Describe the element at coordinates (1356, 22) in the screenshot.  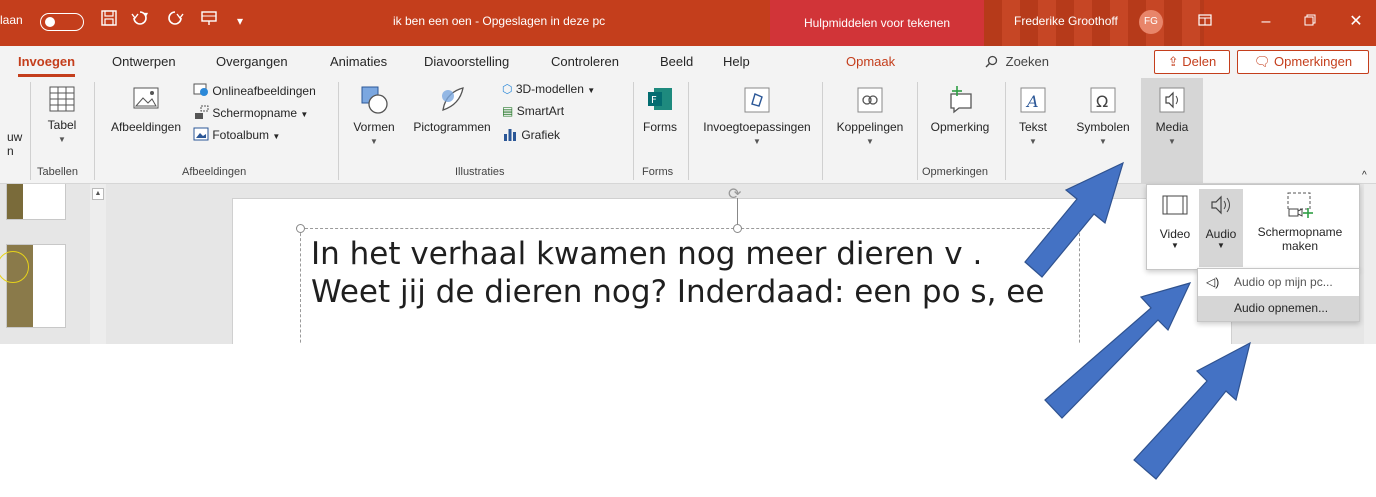
I see `close-icon: ✕` at that location.